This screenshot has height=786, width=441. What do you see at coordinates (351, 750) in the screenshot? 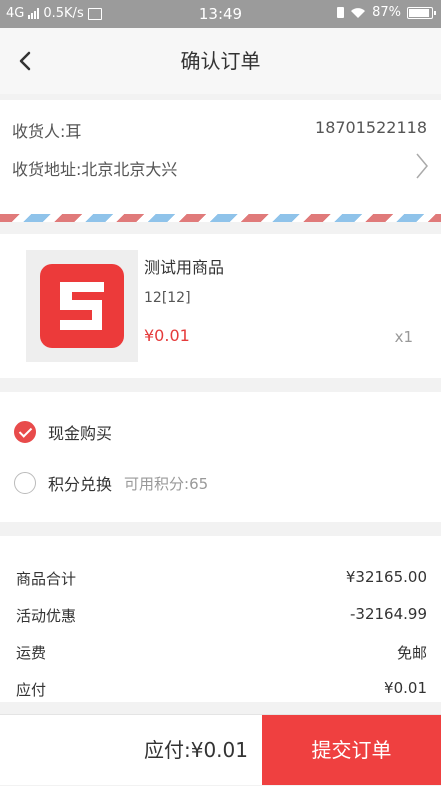
I see `submit-order-button: 提交订单` at bounding box center [351, 750].